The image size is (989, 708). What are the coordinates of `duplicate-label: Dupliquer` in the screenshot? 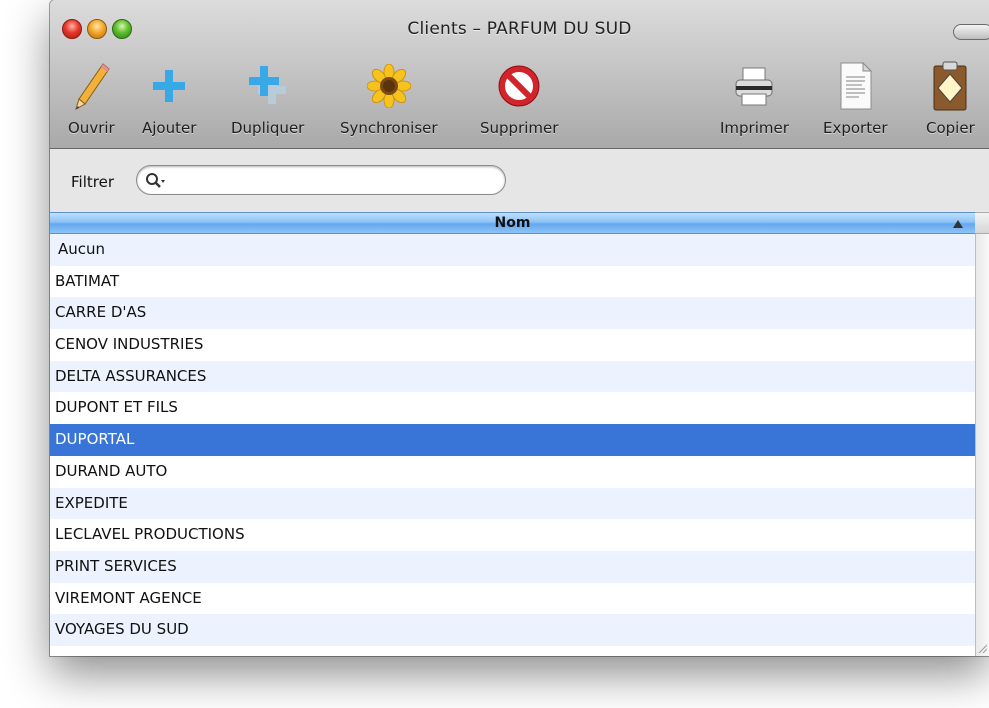 It's located at (268, 128).